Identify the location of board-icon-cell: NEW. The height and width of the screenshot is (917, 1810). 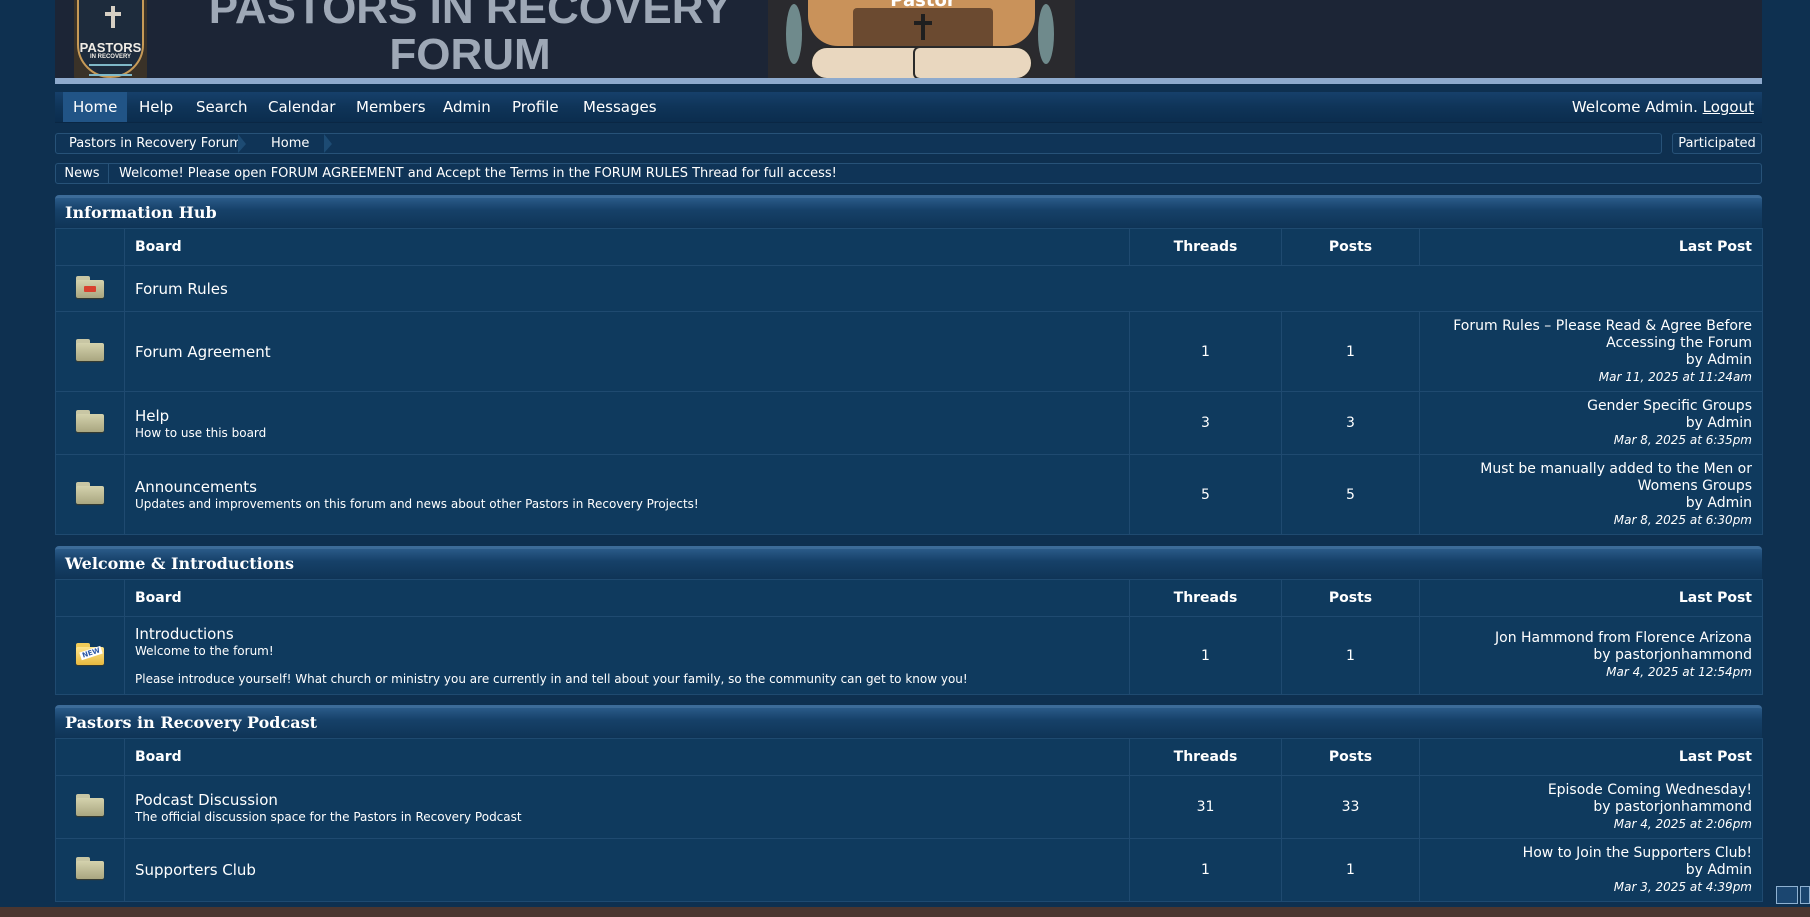
(90, 655).